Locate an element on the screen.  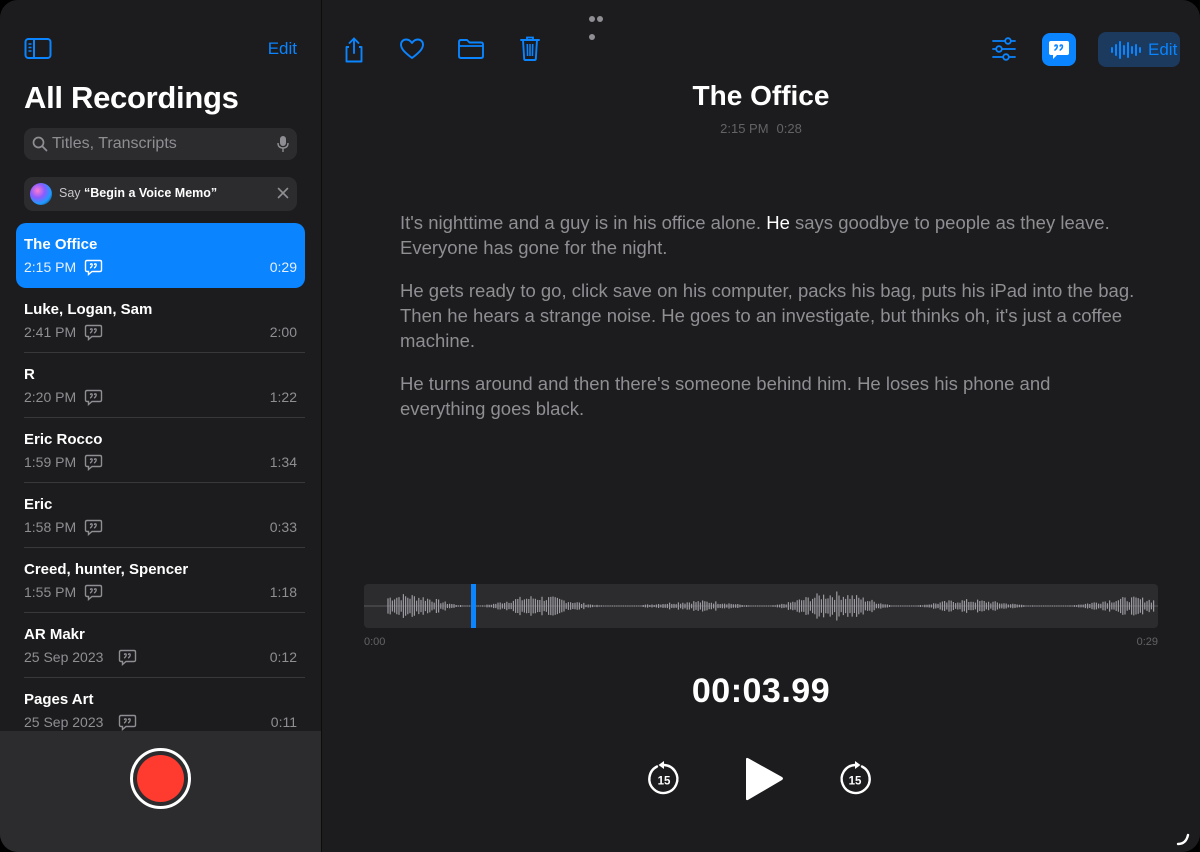
resize-handle-icon is located at coordinates (1183, 839).